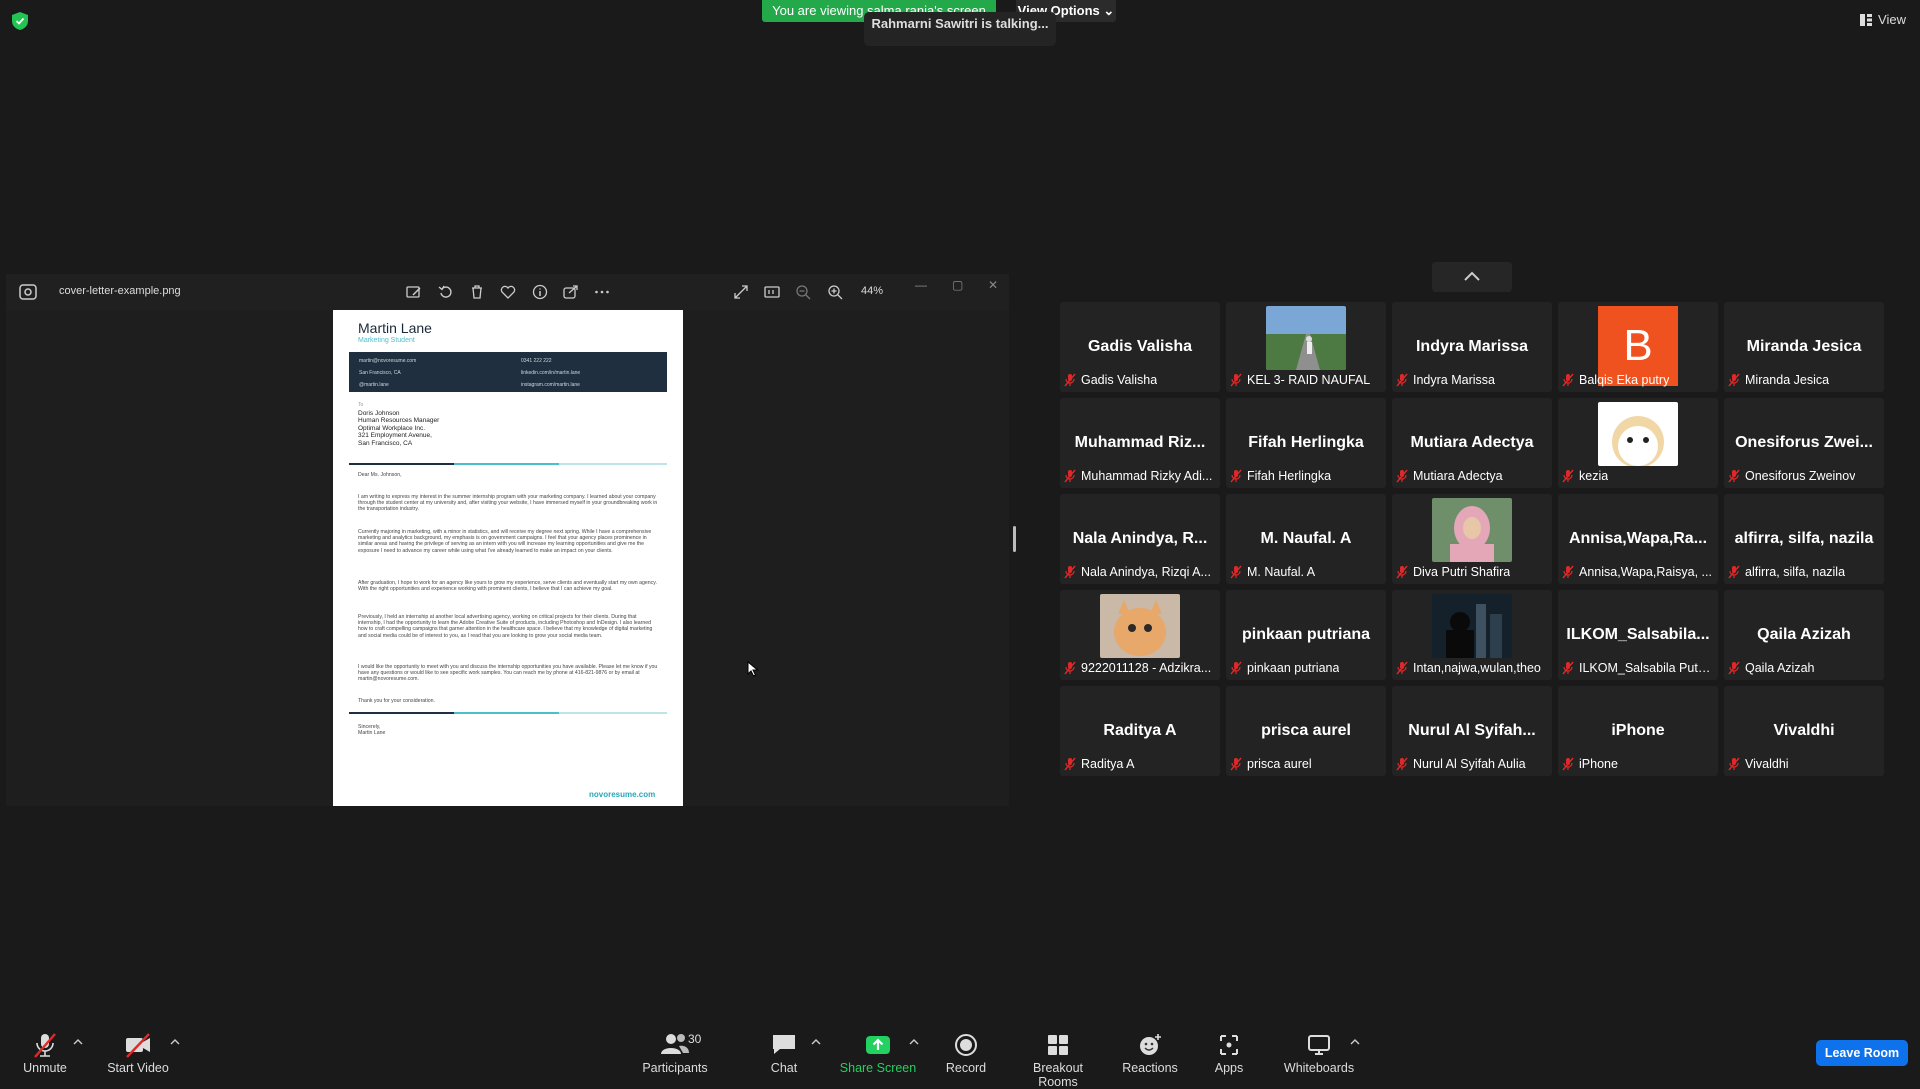  I want to click on audio-options-caret-icon, so click(78, 1042).